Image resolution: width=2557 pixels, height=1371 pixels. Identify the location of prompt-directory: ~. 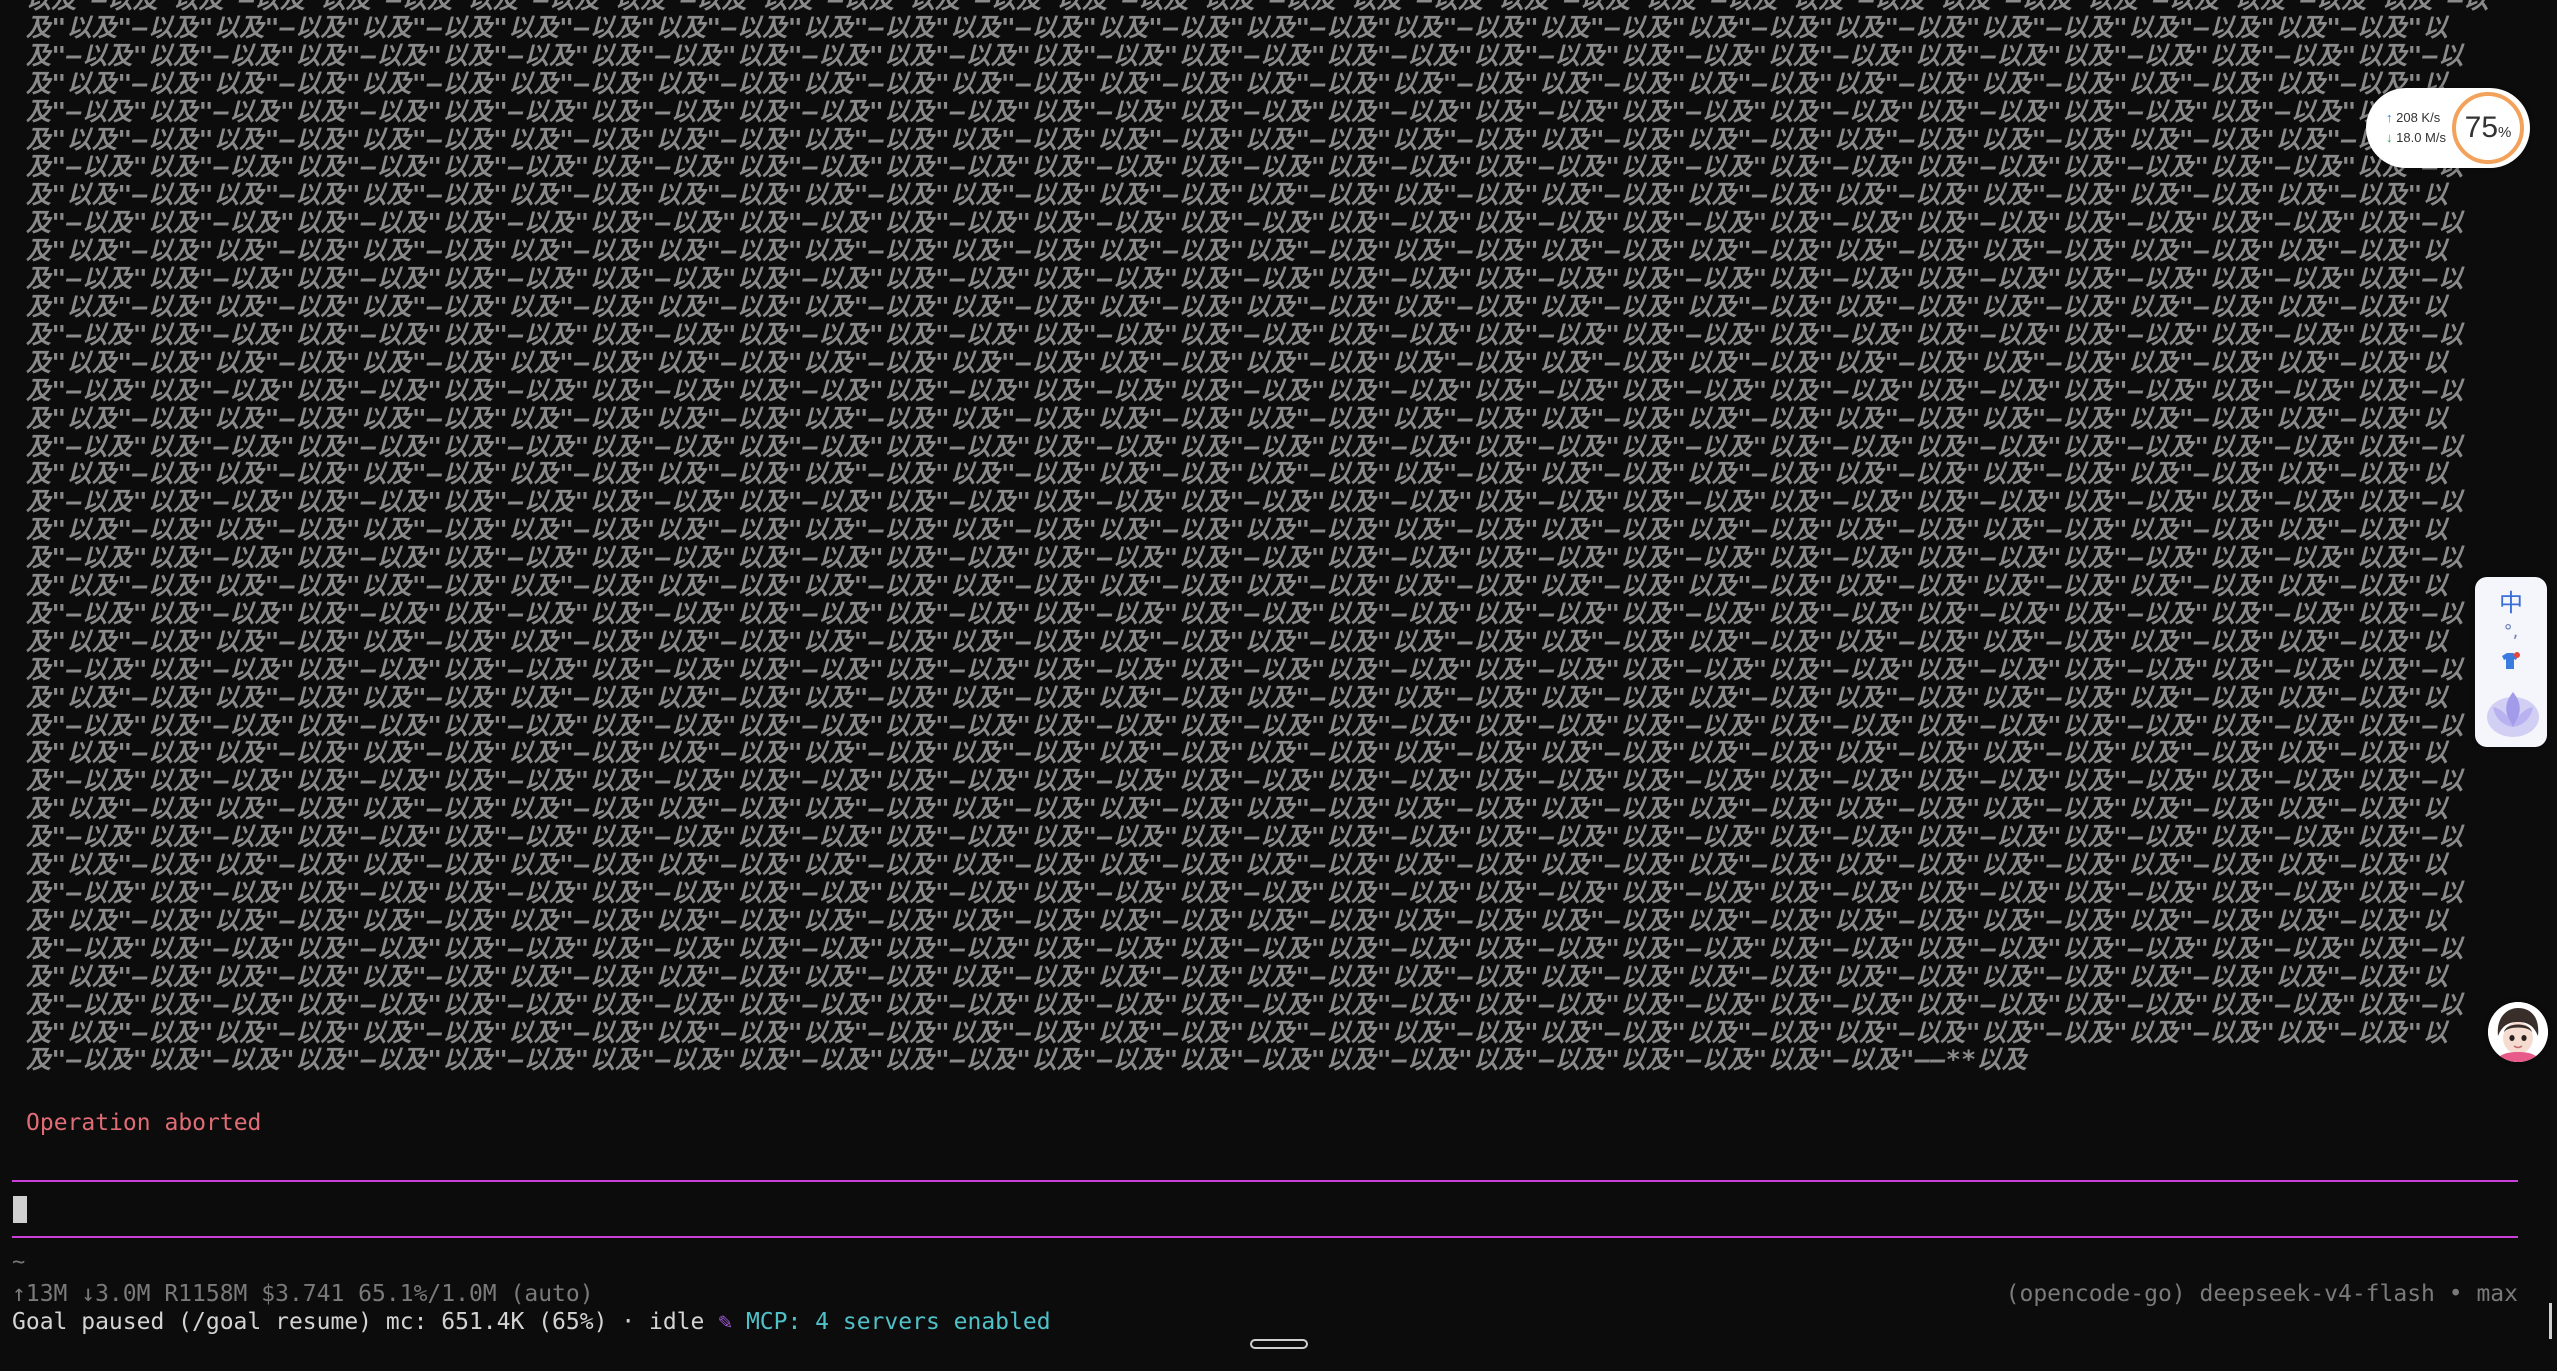
(19, 1262).